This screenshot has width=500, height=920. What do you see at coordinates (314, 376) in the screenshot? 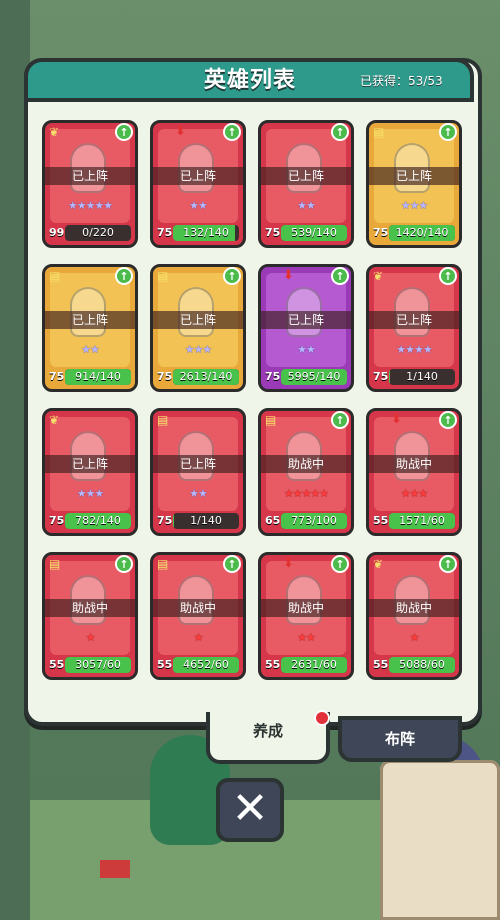
I see `progress-text: 5995/140` at bounding box center [314, 376].